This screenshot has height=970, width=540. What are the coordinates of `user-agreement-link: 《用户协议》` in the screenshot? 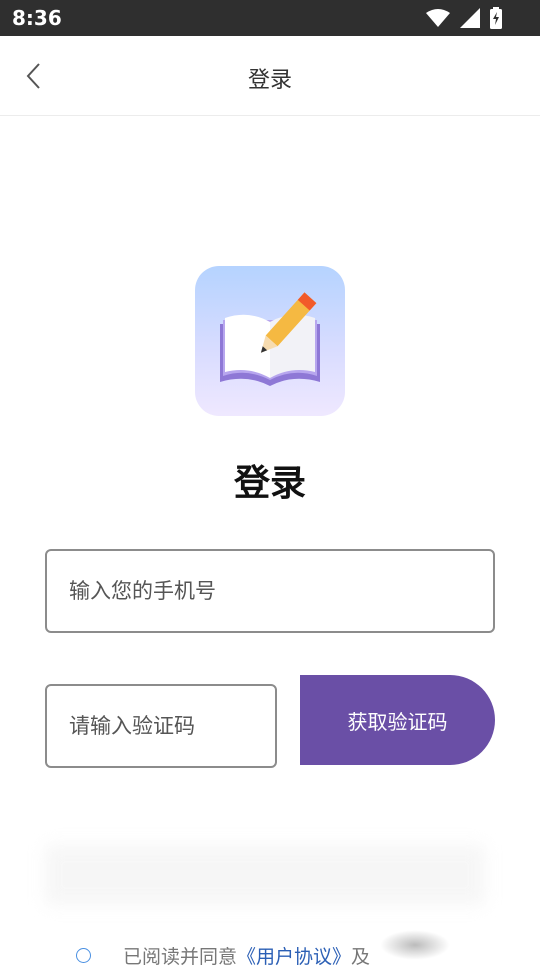 It's located at (294, 955).